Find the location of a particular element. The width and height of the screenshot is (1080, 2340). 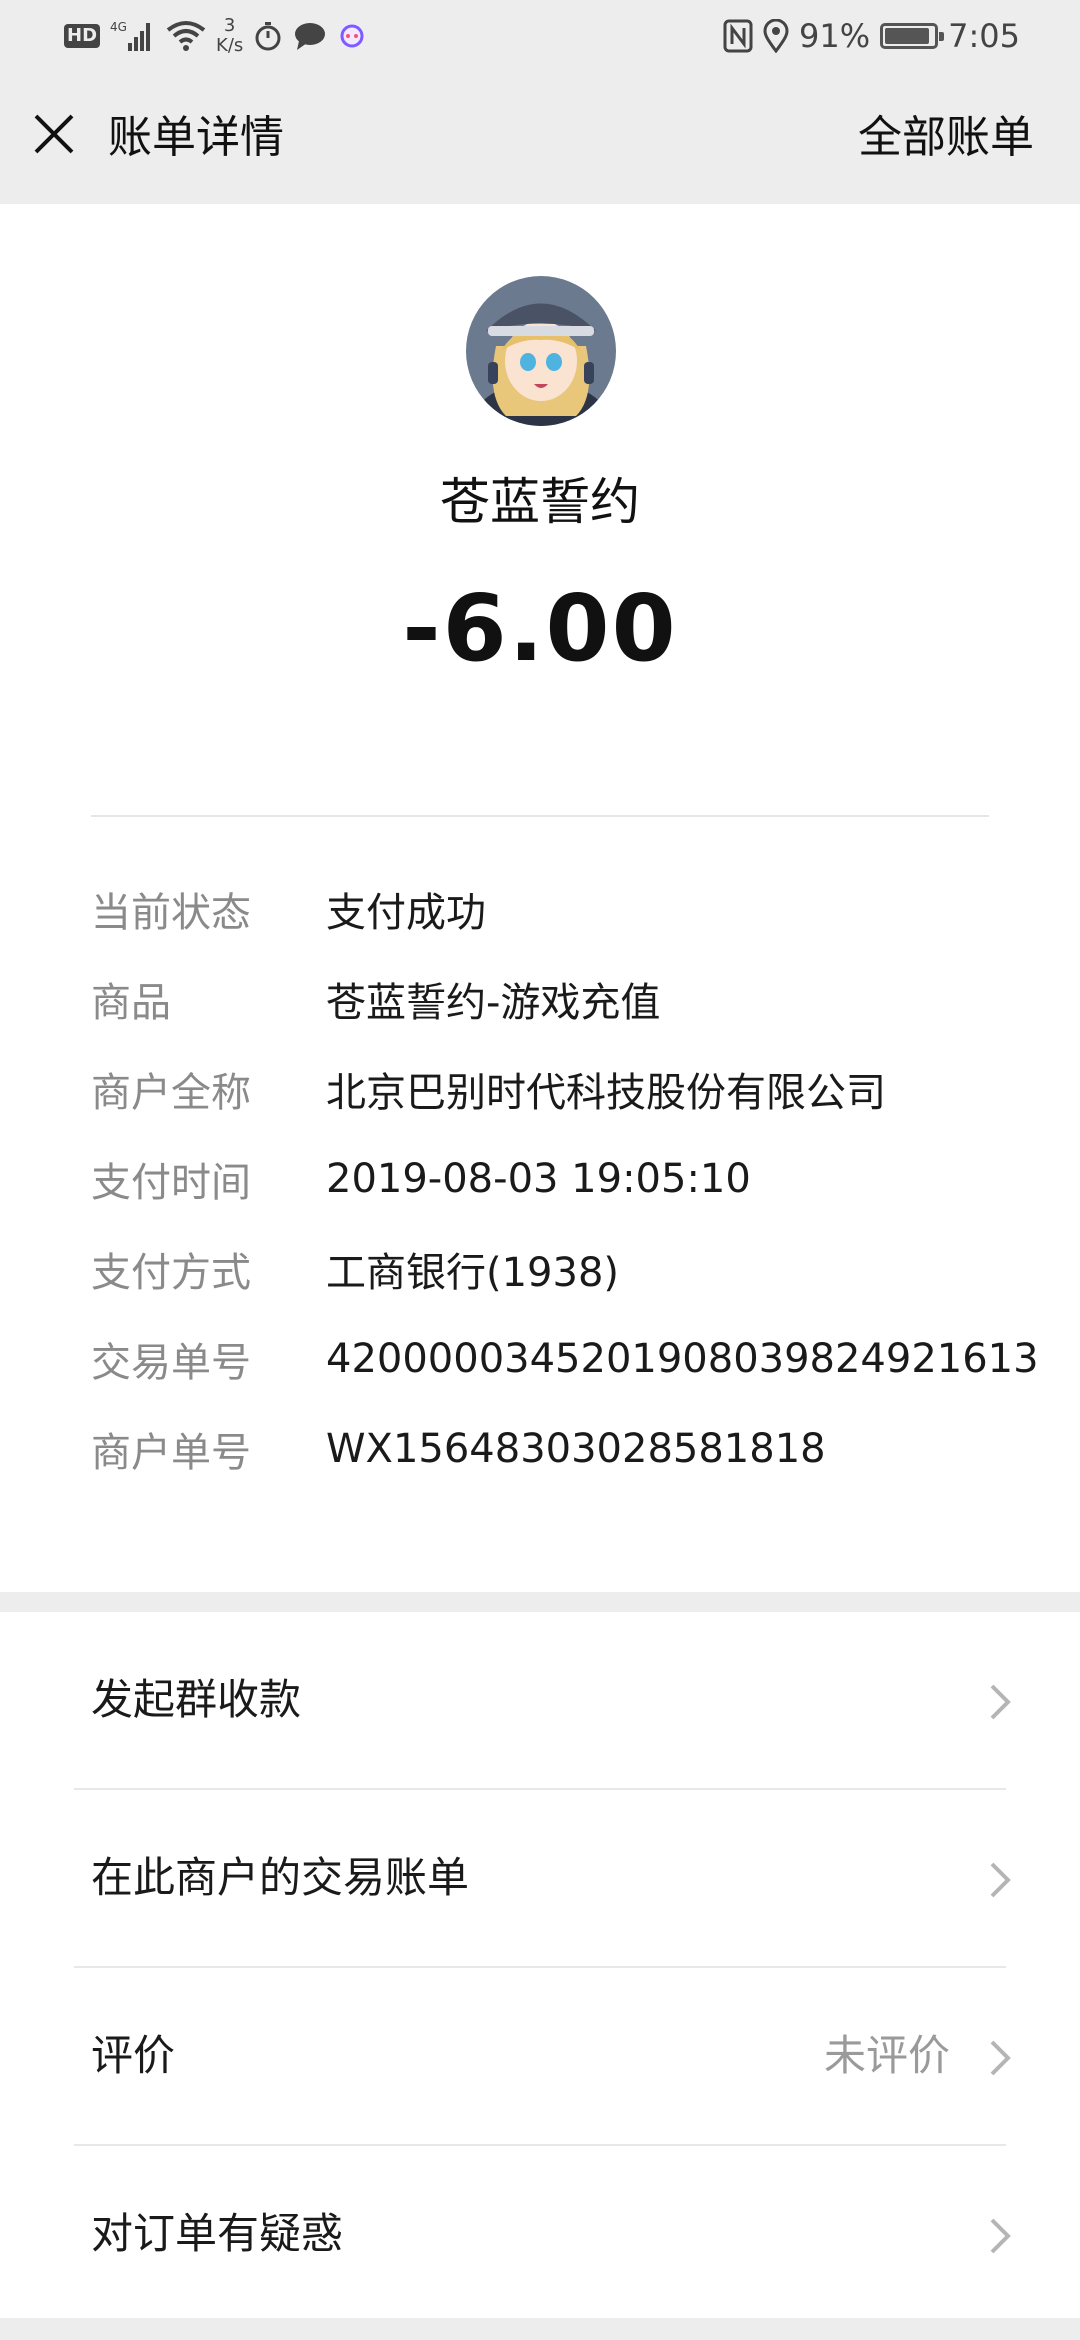

merchant-name: 苍蓝誓约 is located at coordinates (540, 502).